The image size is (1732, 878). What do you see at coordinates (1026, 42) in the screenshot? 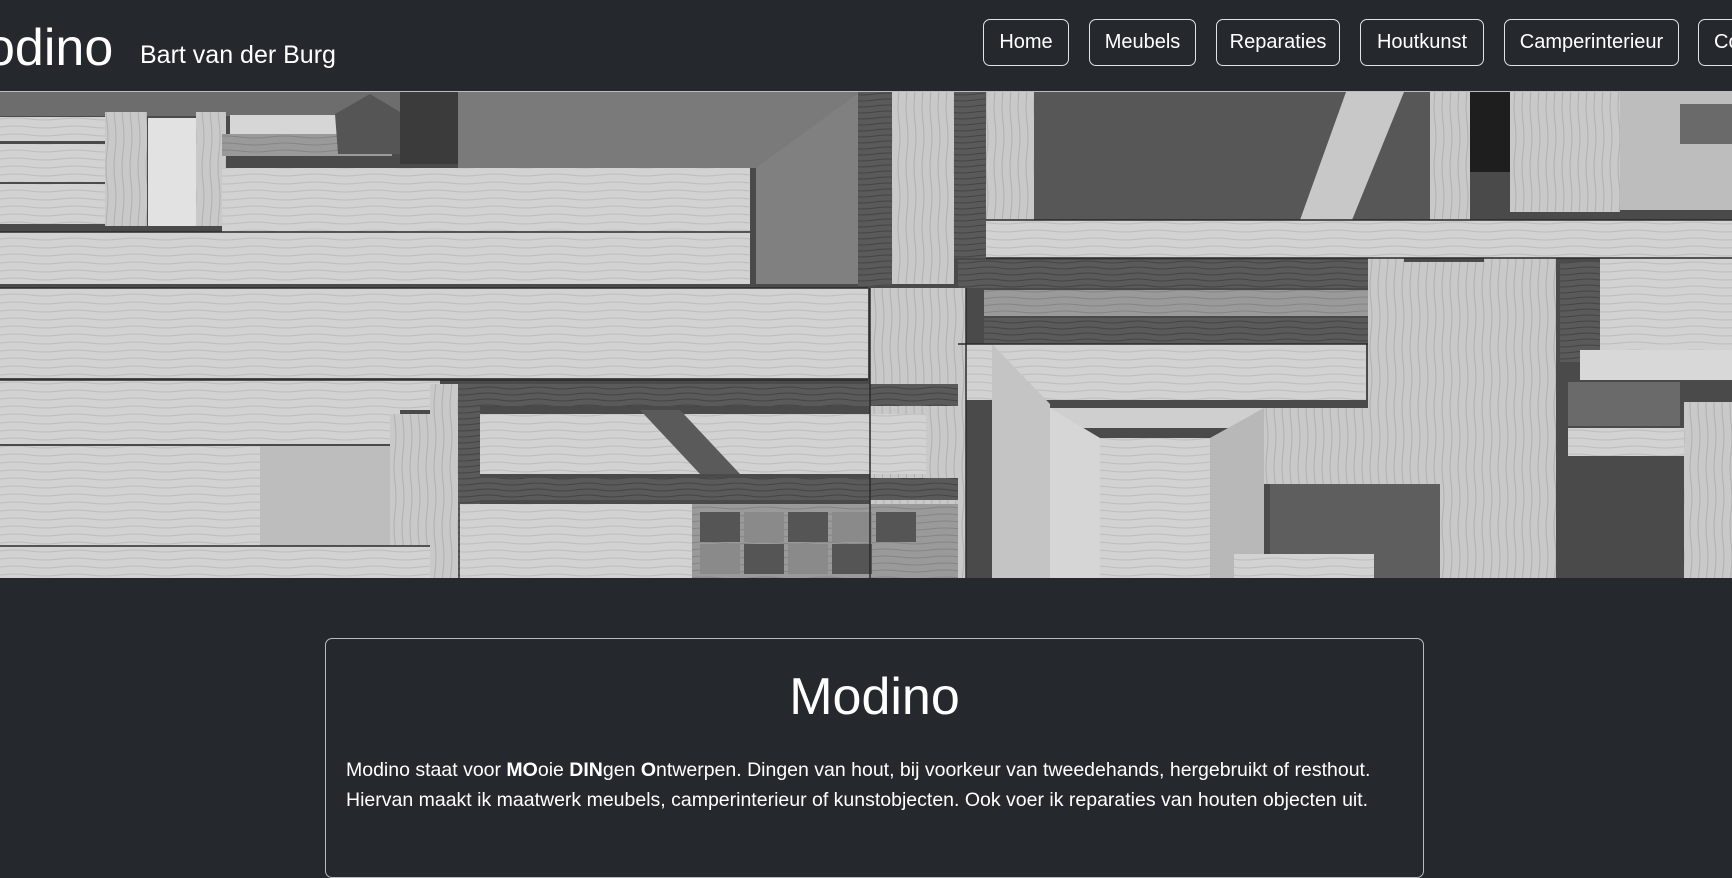
I see `nav-home-button: Home` at bounding box center [1026, 42].